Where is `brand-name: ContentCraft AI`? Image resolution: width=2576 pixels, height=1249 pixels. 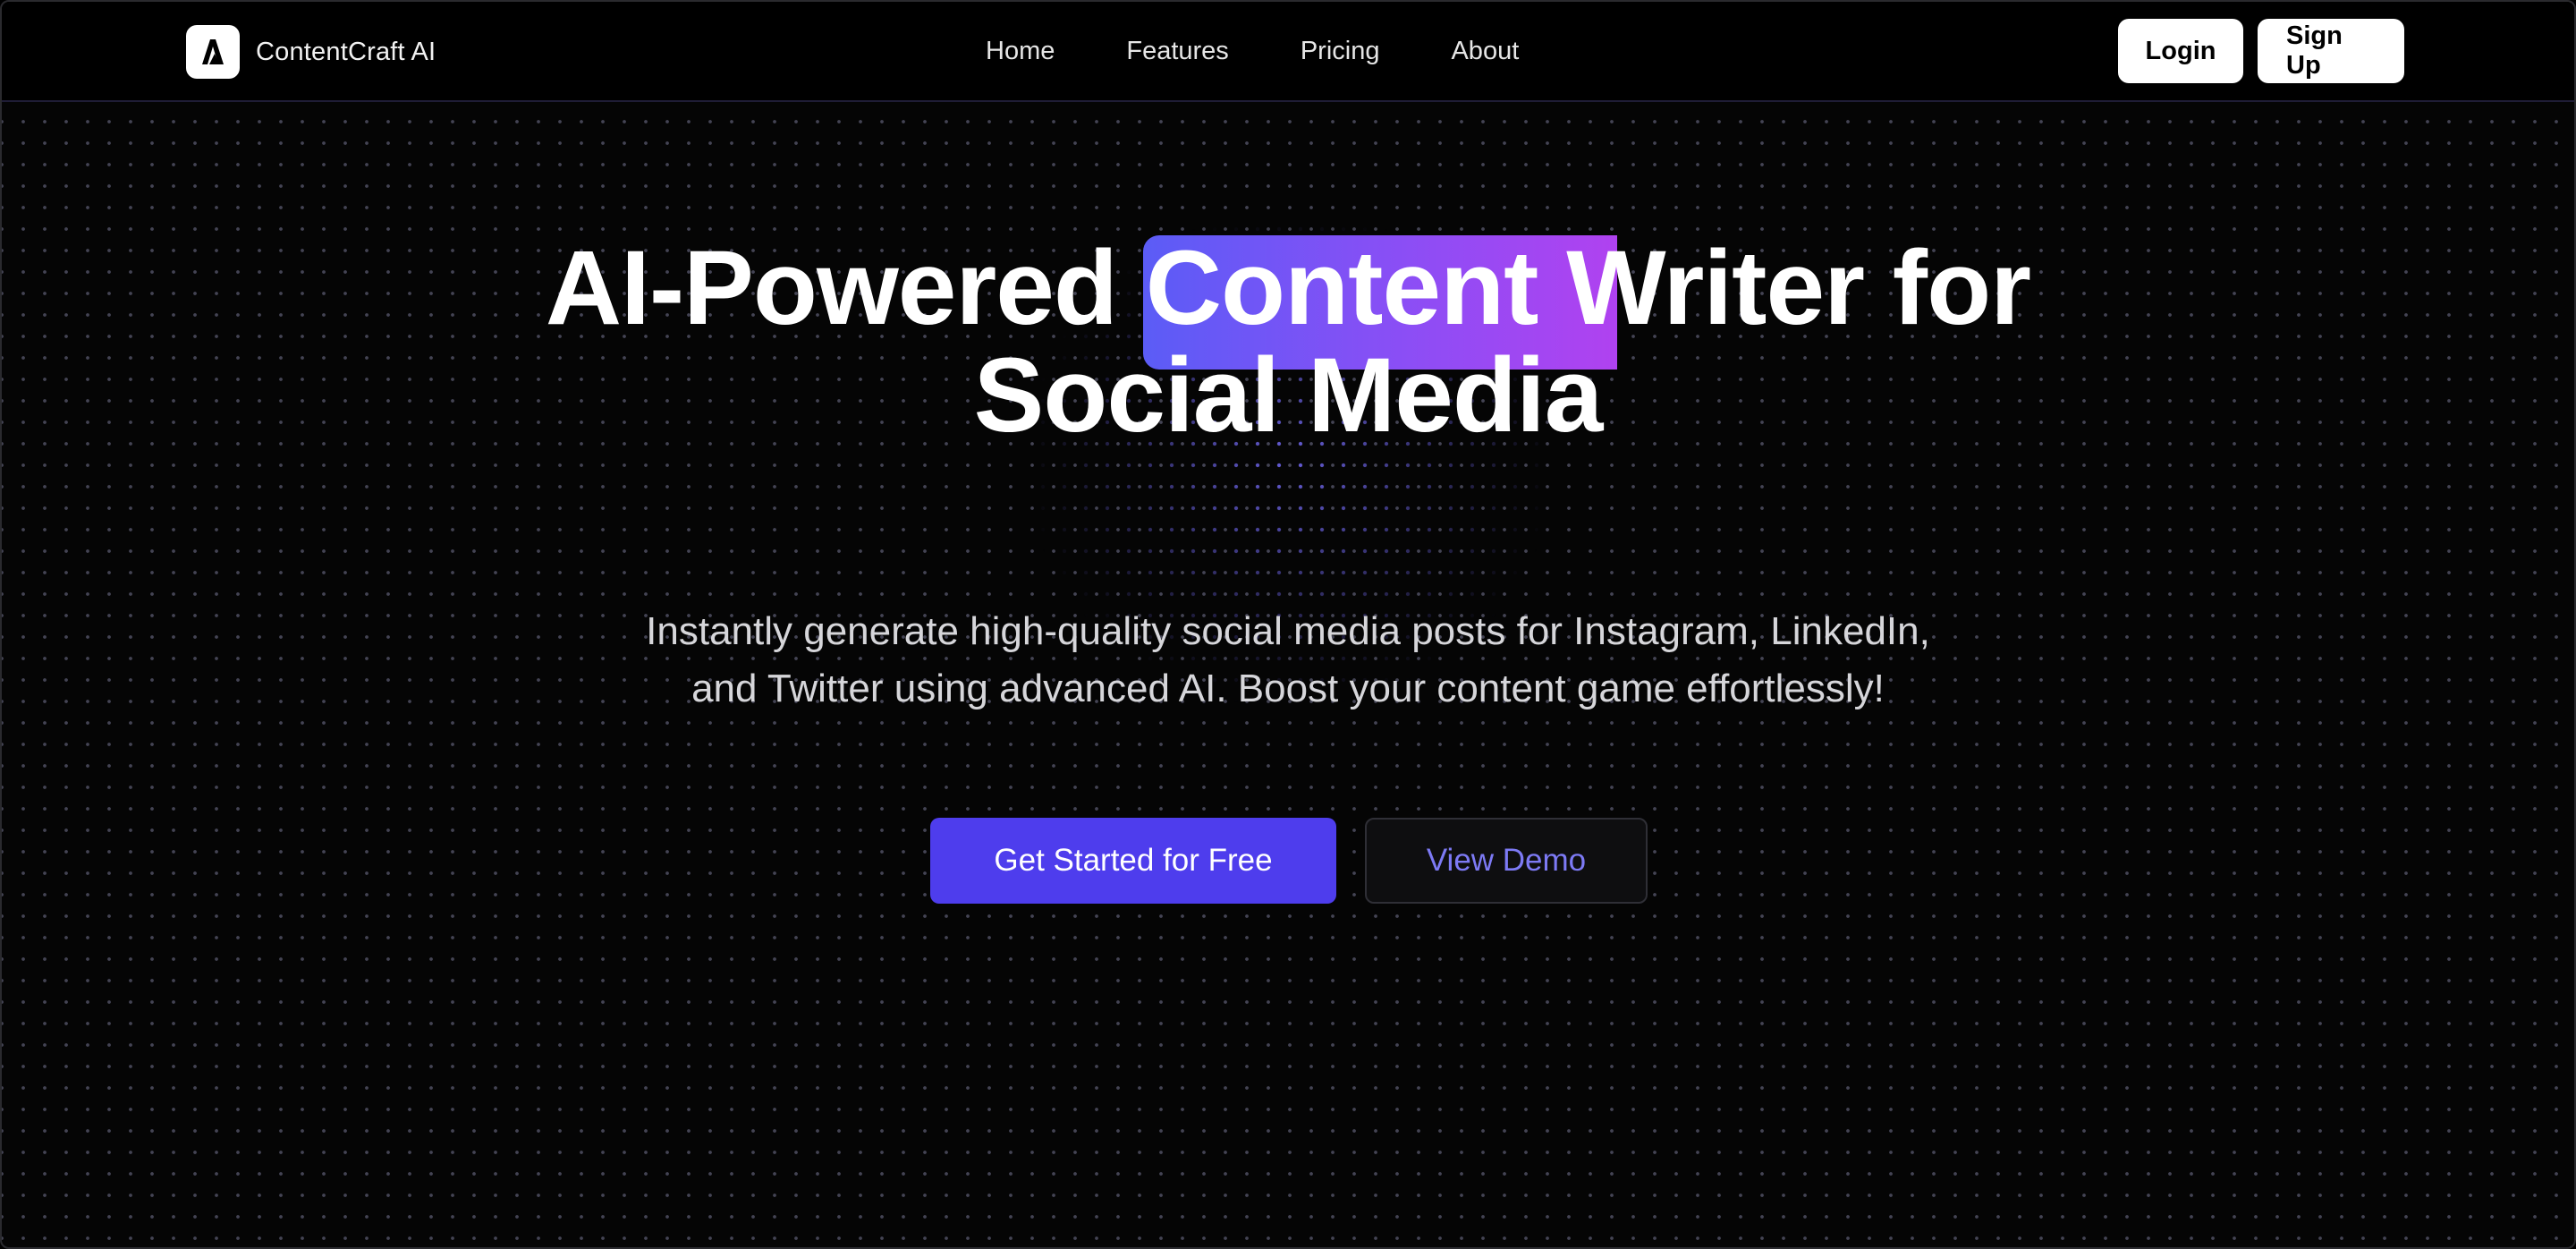 brand-name: ContentCraft AI is located at coordinates (346, 51).